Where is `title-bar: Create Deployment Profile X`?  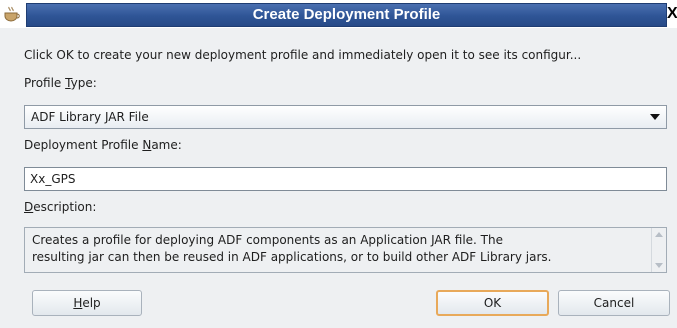 title-bar: Create Deployment Profile X is located at coordinates (338, 14).